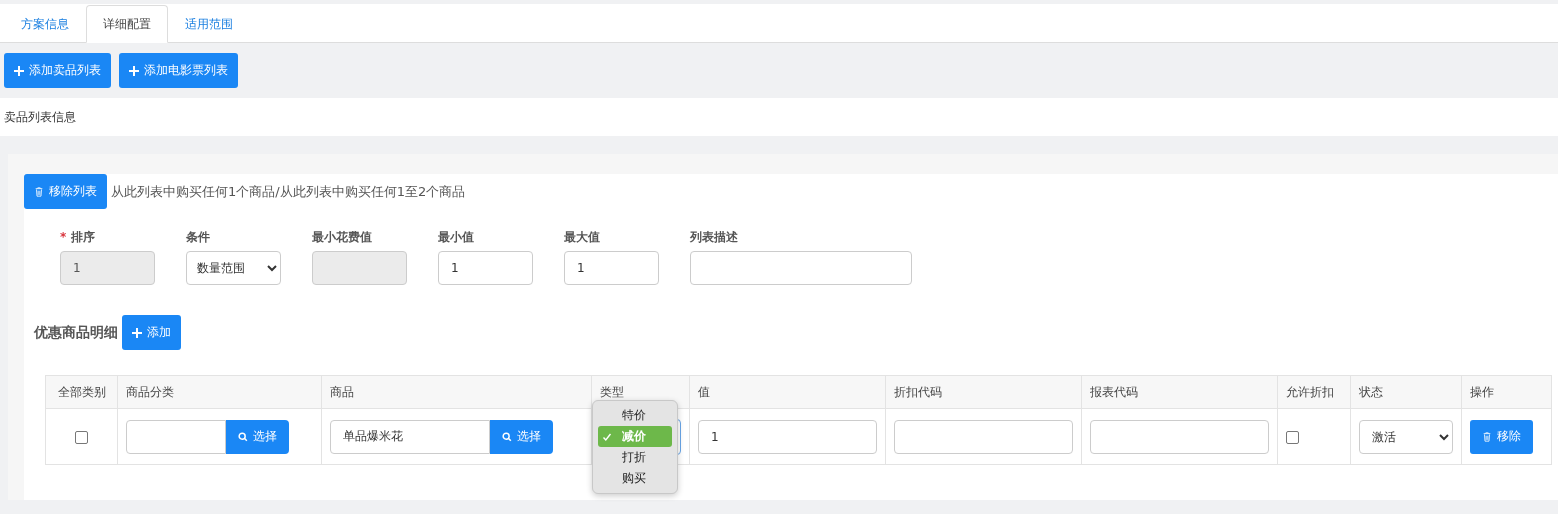 Image resolution: width=1558 pixels, height=514 pixels. I want to click on column-header: 商品分类, so click(219, 392).